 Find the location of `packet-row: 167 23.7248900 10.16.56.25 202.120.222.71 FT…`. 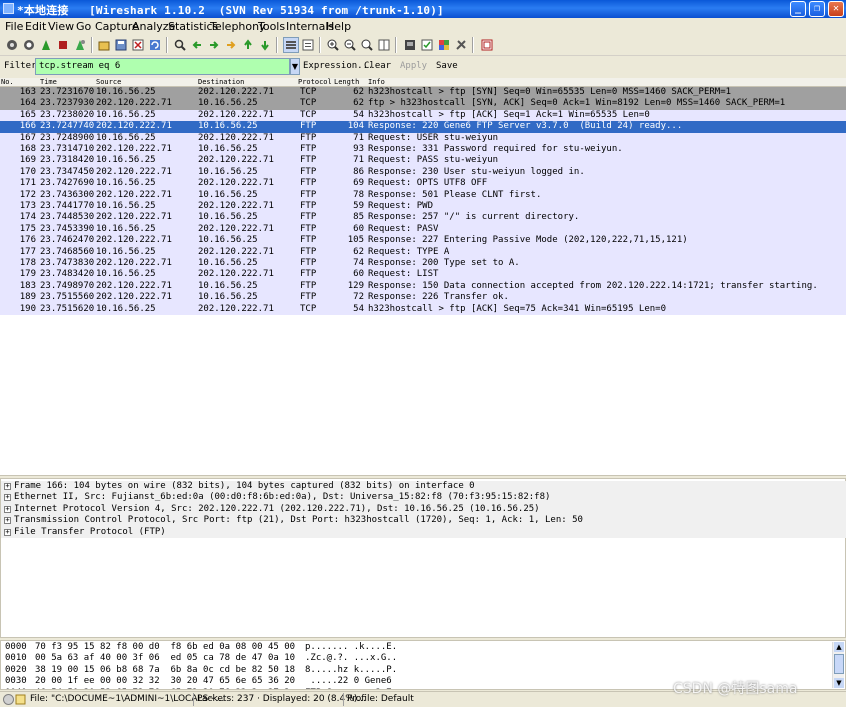

packet-row: 167 23.7248900 10.16.56.25 202.120.222.71 FT… is located at coordinates (423, 138).